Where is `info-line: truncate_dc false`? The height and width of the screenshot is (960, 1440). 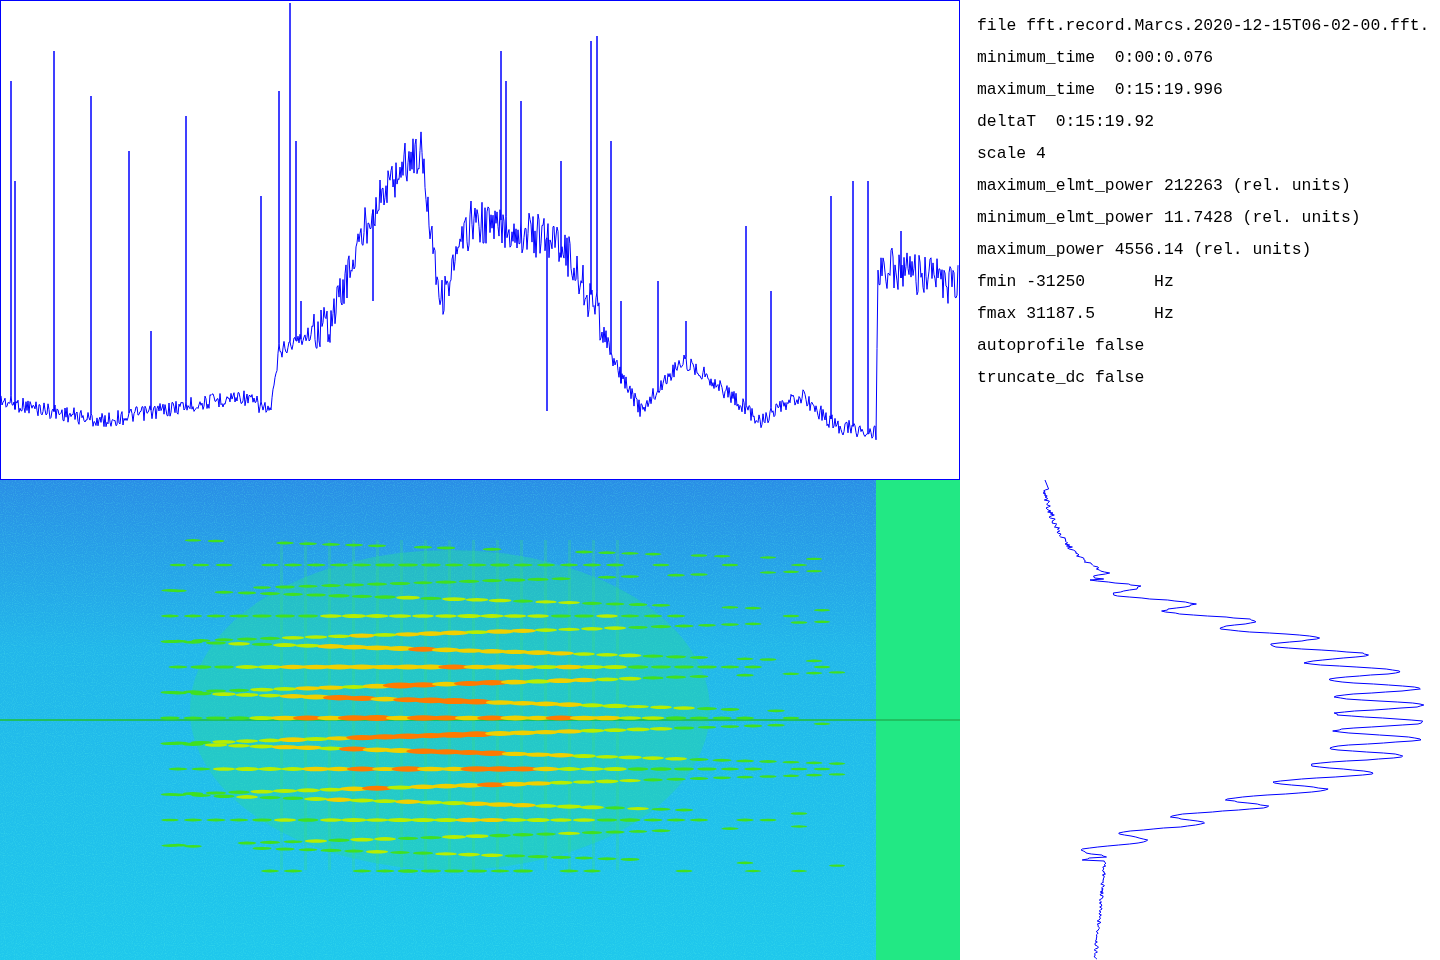 info-line: truncate_dc false is located at coordinates (1061, 378).